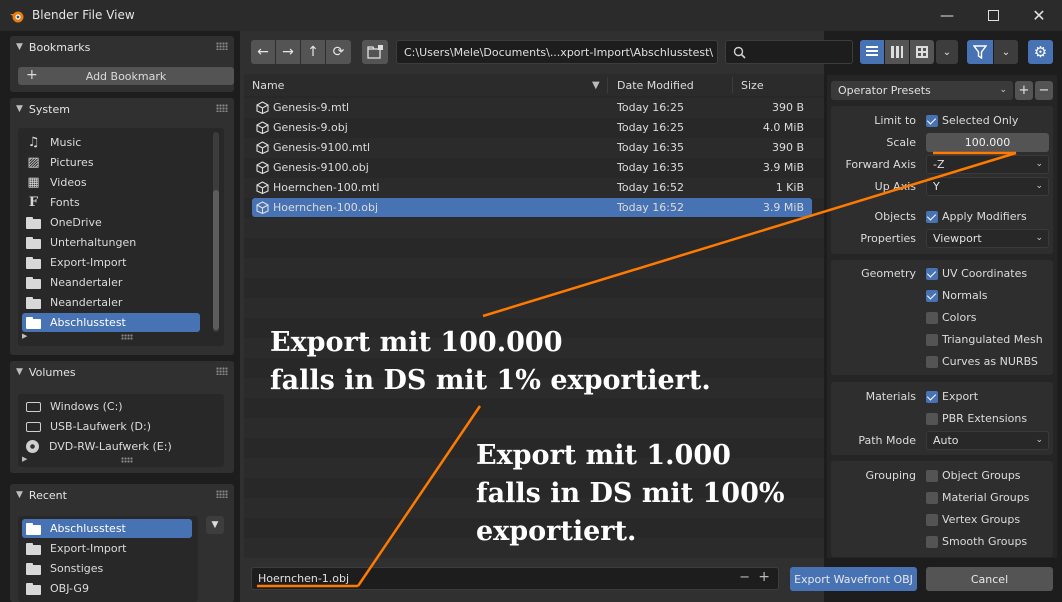 This screenshot has height=602, width=1062. What do you see at coordinates (419, 496) in the screenshot?
I see `annotation-arrow-filename` at bounding box center [419, 496].